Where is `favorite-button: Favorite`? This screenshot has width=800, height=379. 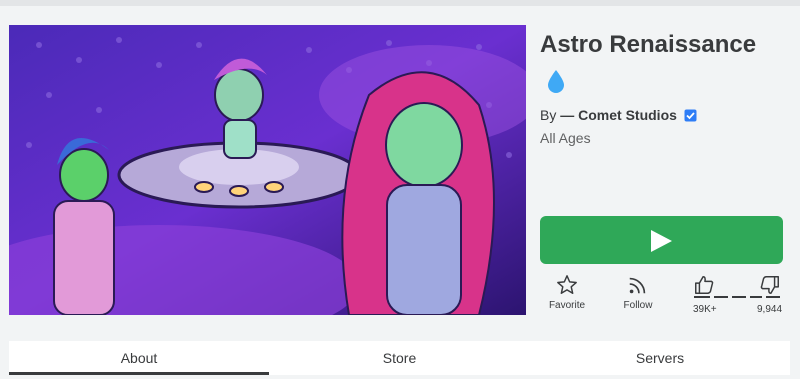
favorite-button: Favorite is located at coordinates (567, 292).